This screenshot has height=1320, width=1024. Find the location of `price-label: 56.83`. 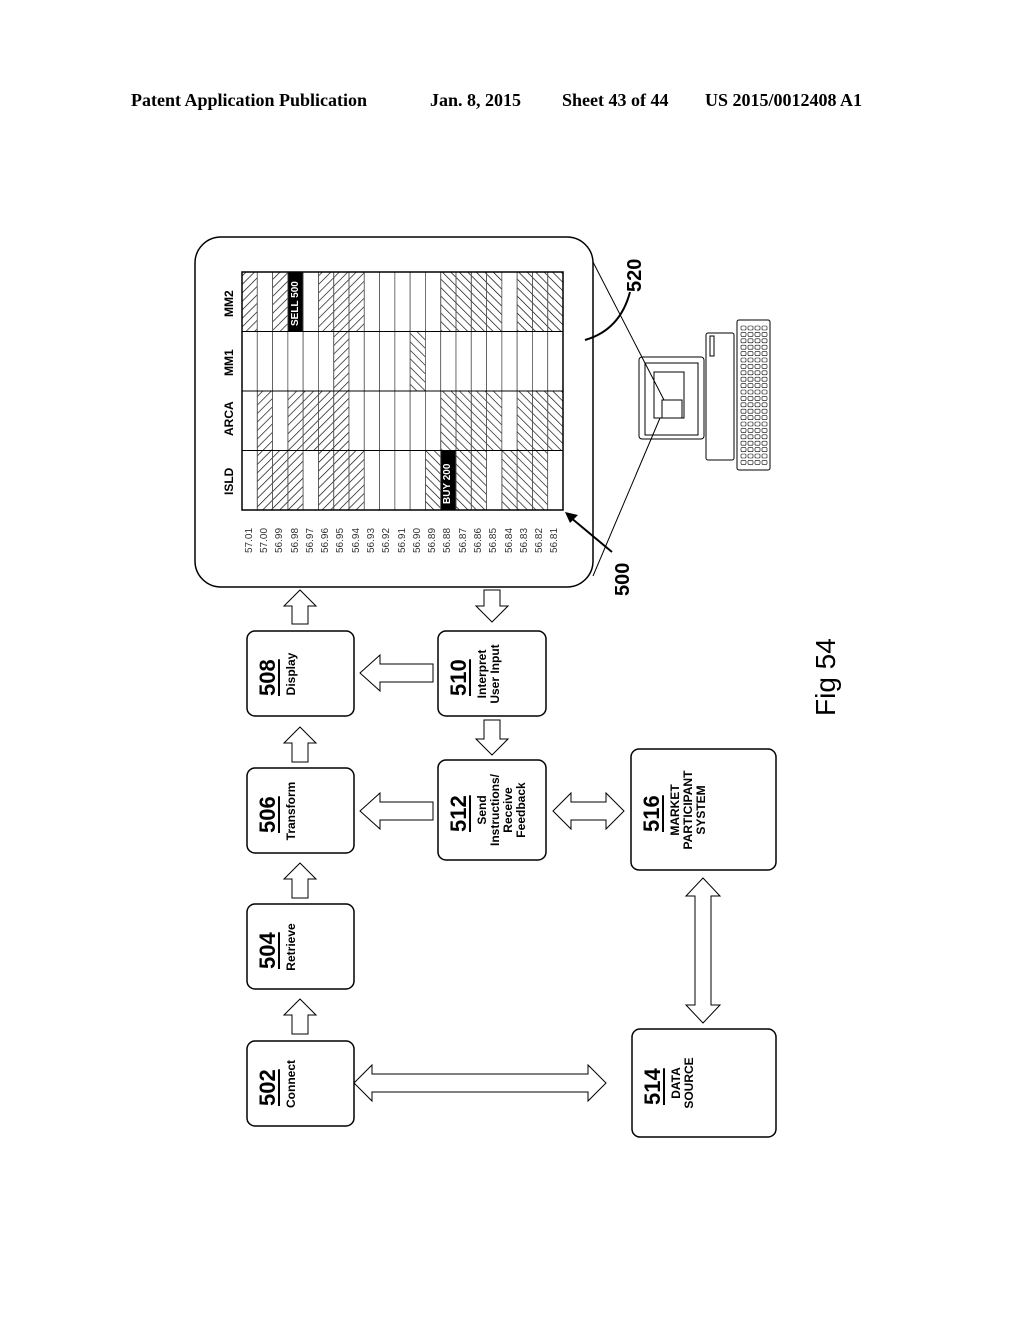

price-label: 56.83 is located at coordinates (524, 540).